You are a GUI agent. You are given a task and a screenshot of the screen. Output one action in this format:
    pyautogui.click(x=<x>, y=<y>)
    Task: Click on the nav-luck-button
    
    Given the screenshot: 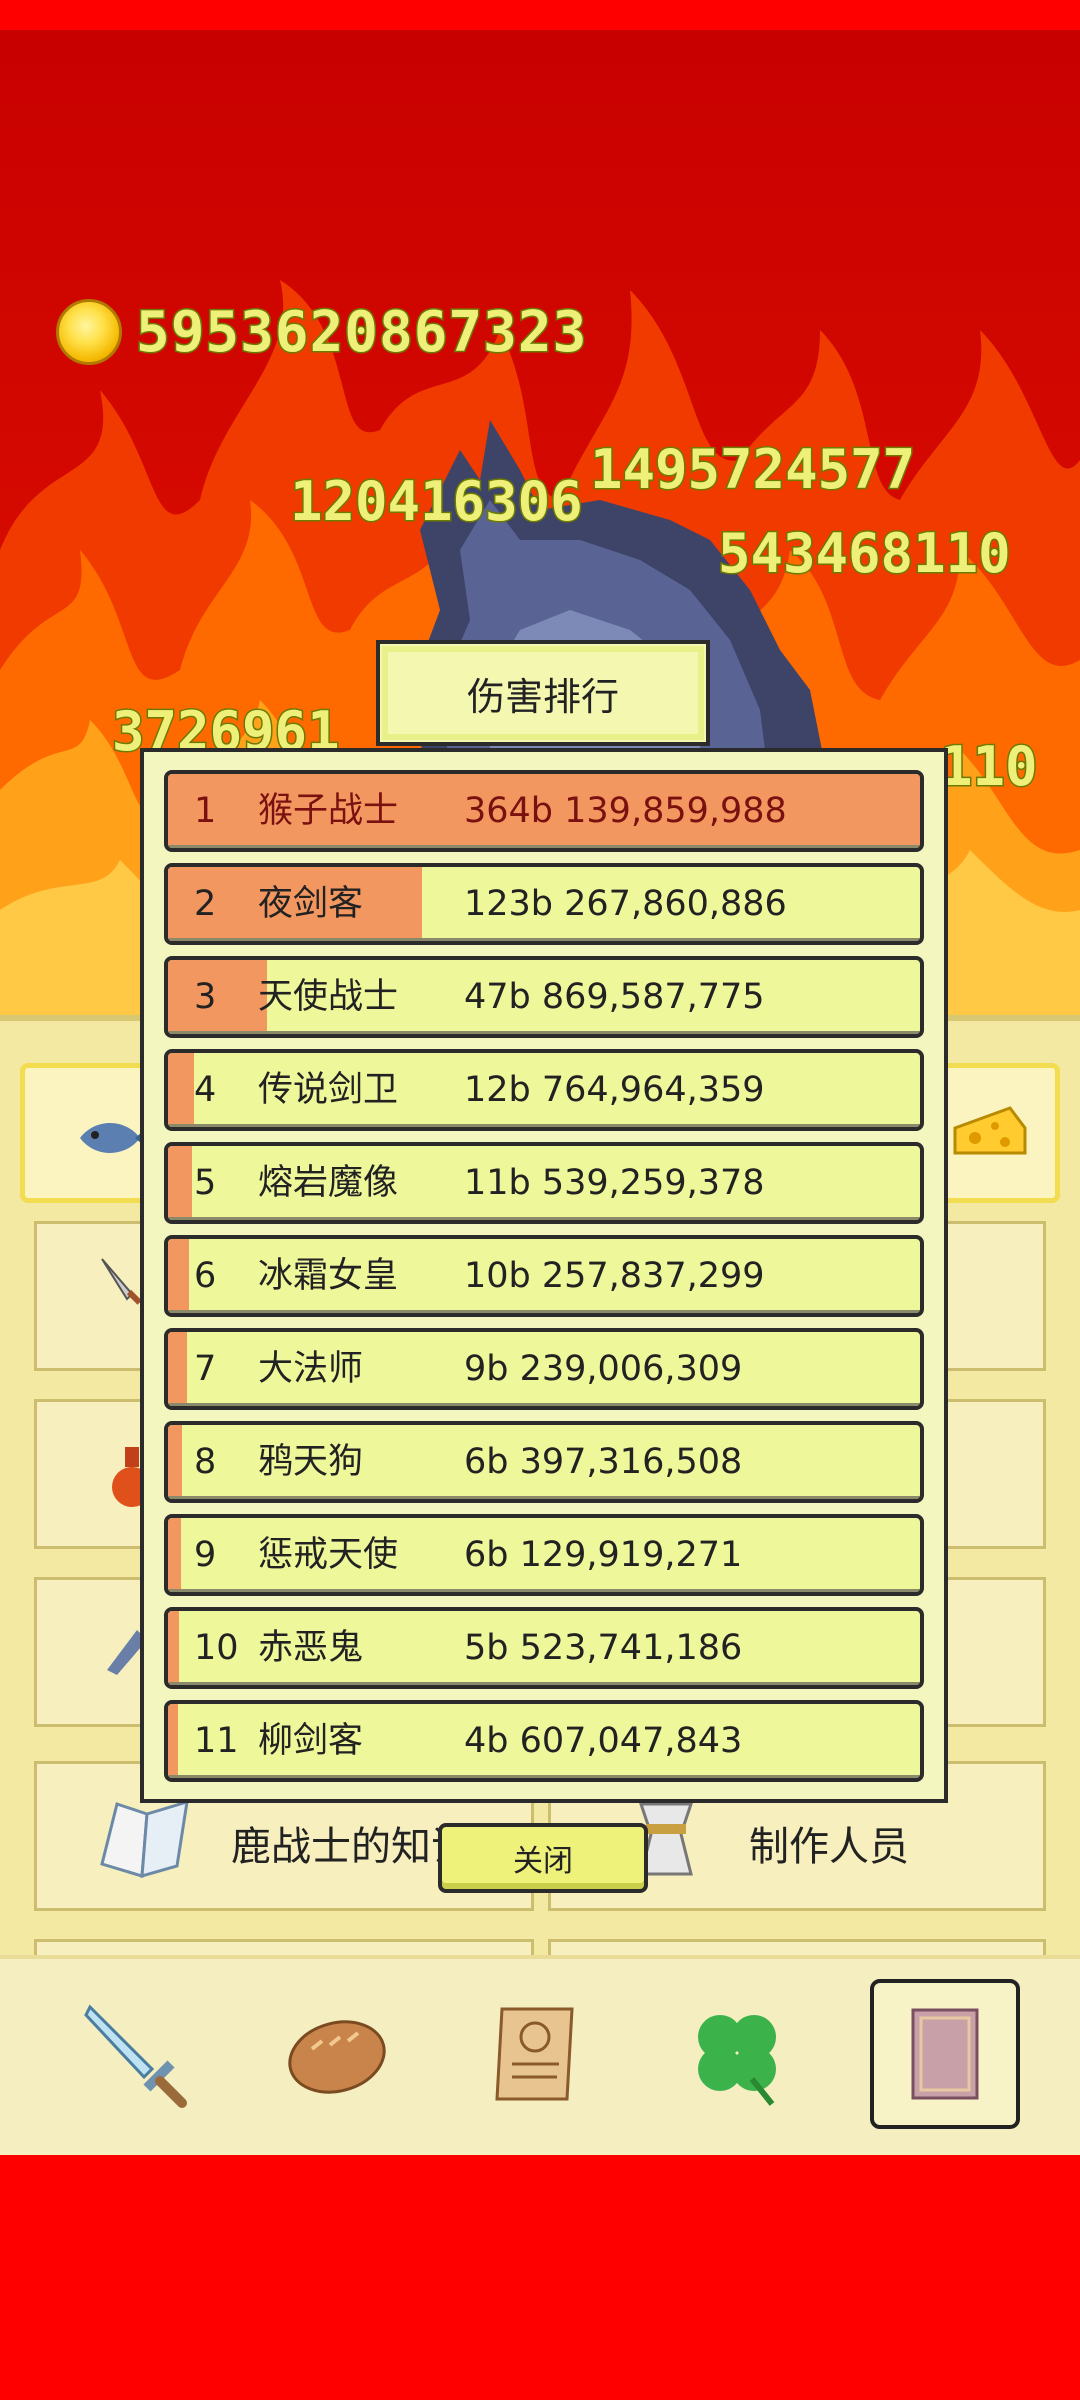 What is the action you would take?
    pyautogui.click(x=737, y=2054)
    